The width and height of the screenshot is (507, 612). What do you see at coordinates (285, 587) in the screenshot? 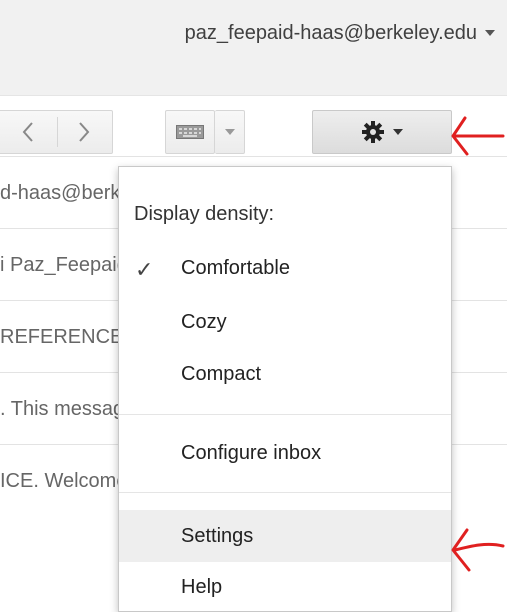
I see `menu-item-help: Help` at bounding box center [285, 587].